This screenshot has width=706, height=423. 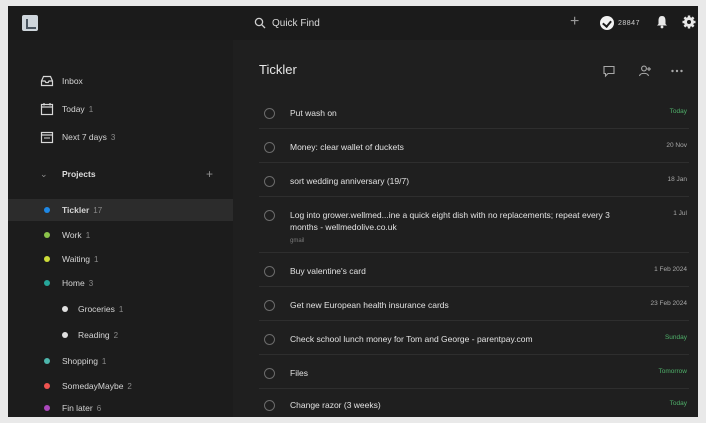 What do you see at coordinates (79, 174) in the screenshot?
I see `projects-label: Projects` at bounding box center [79, 174].